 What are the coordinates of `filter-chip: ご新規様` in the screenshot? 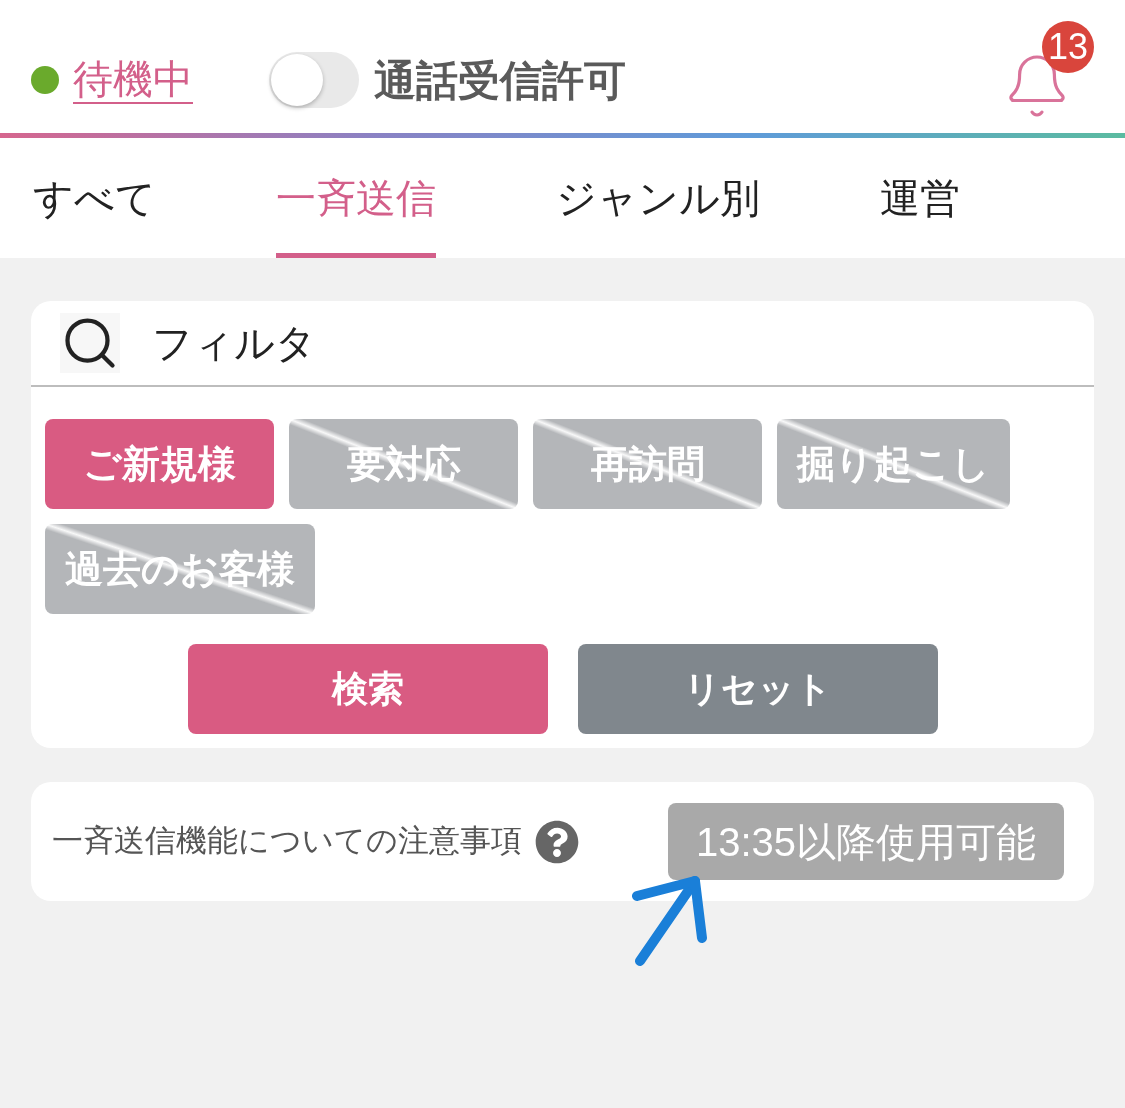 It's located at (159, 464).